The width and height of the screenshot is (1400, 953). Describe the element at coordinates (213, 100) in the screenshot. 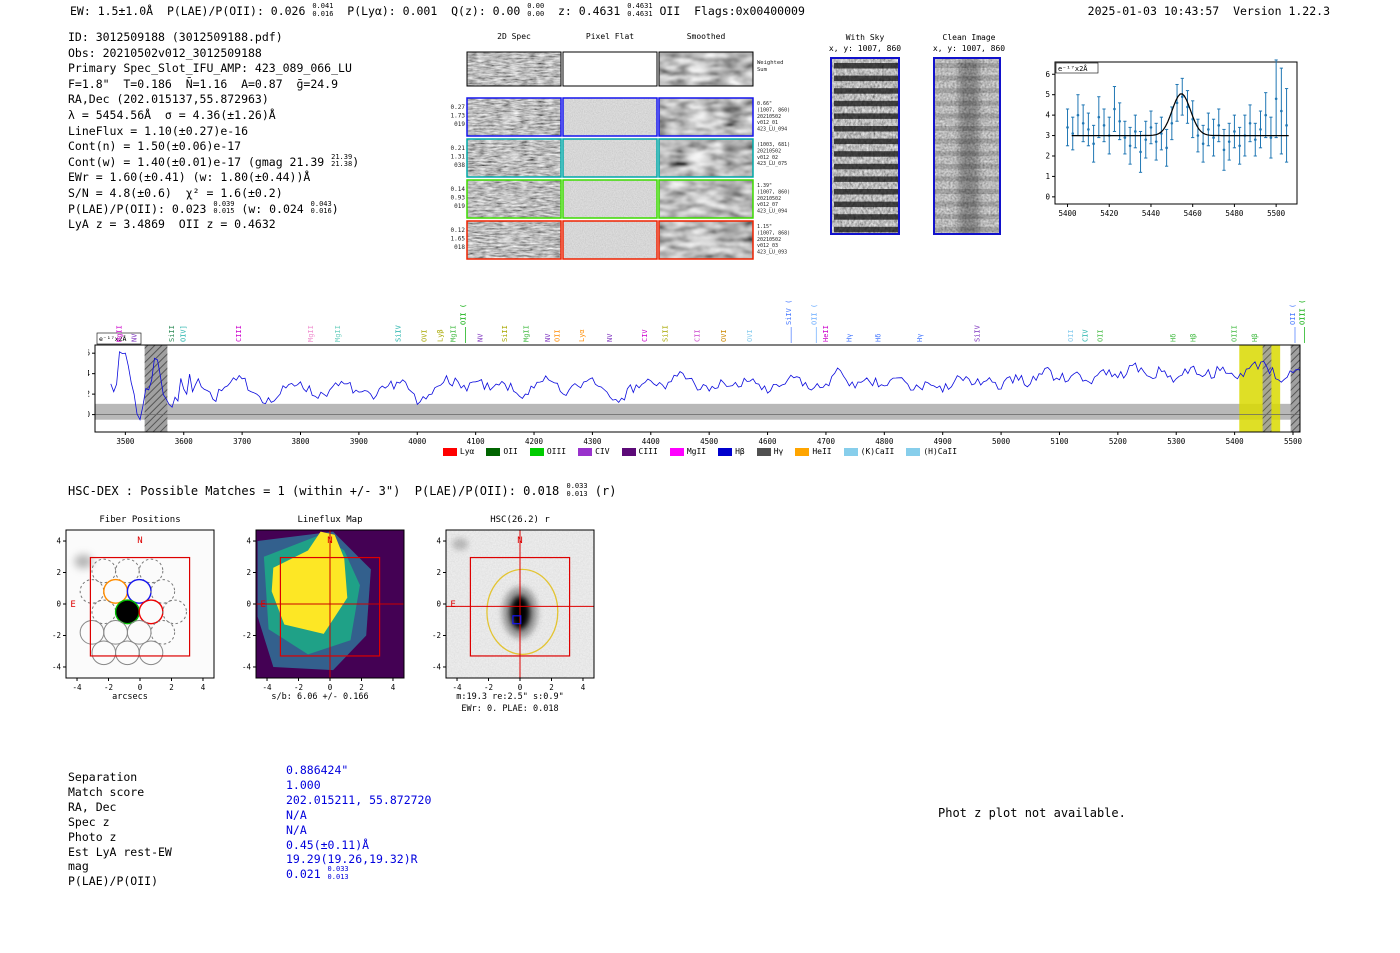

I see `info-line: RA,Dec (202.015137,55.872963)` at that location.